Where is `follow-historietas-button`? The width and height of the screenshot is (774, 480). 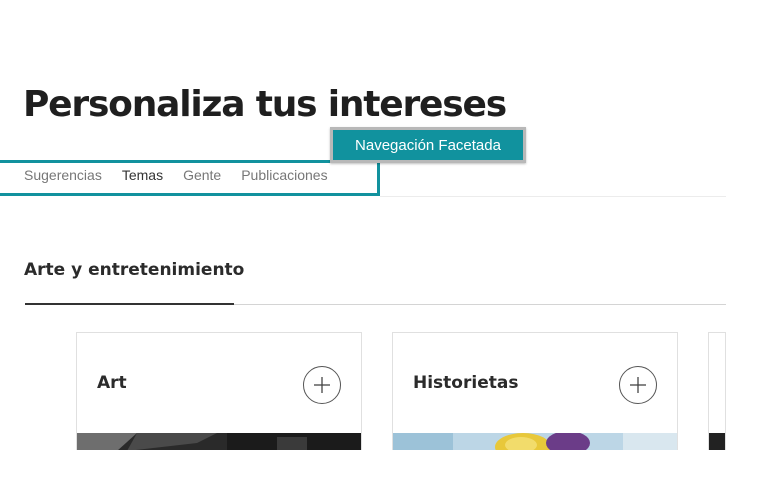
follow-historietas-button is located at coordinates (638, 385).